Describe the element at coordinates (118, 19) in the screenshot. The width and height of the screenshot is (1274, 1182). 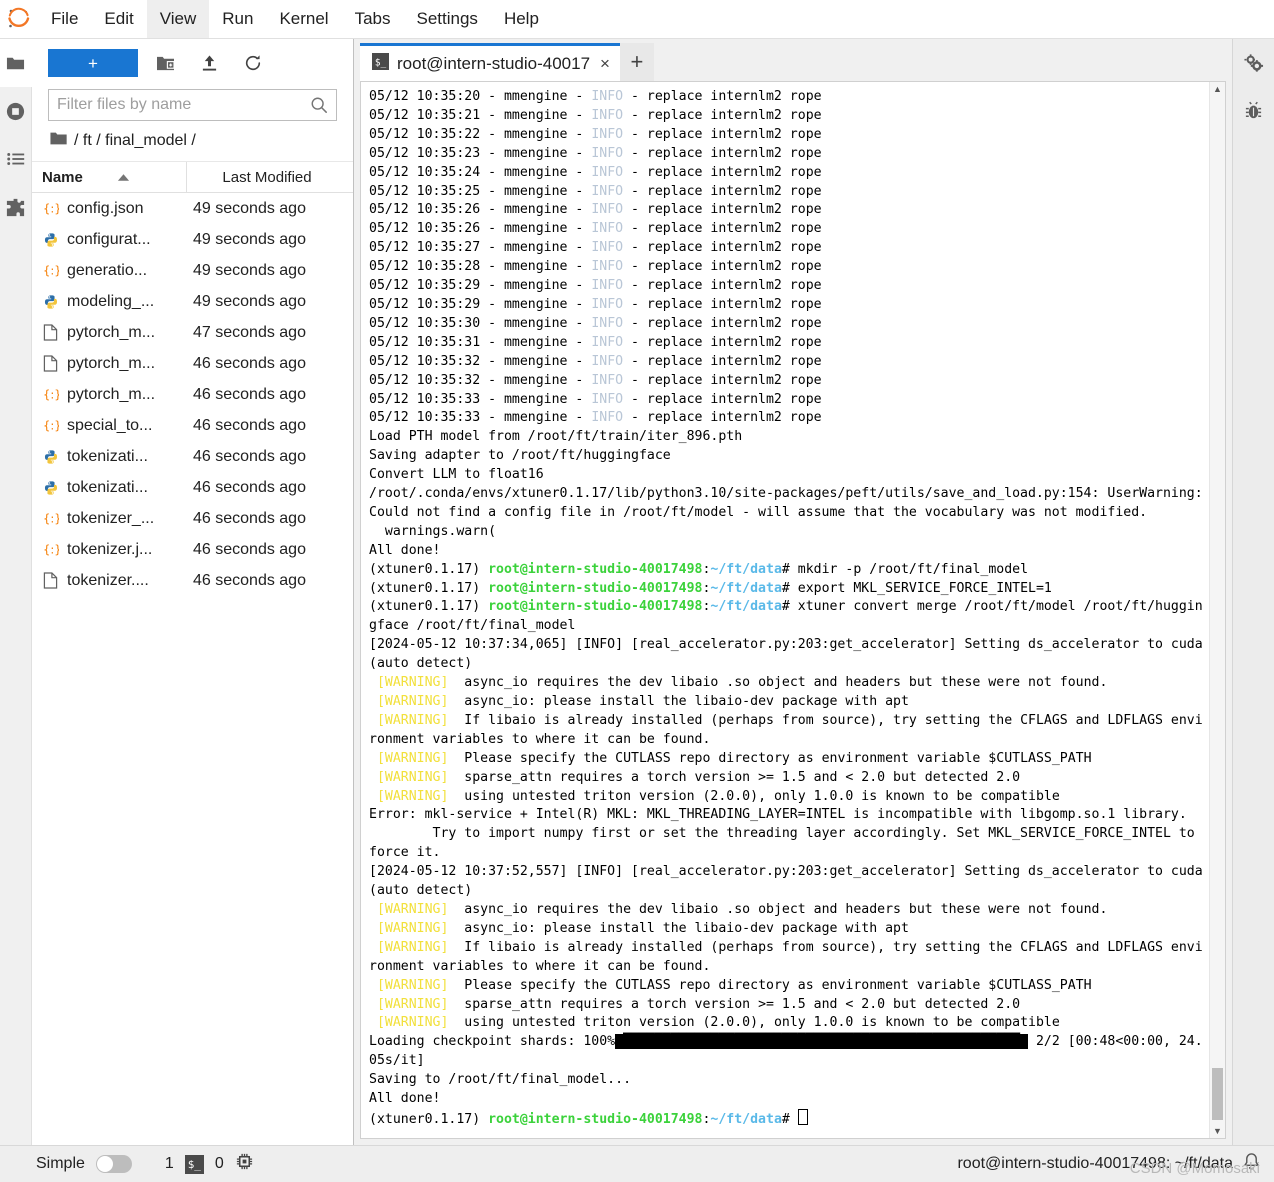
I see `menu-item-edit: Edit` at that location.